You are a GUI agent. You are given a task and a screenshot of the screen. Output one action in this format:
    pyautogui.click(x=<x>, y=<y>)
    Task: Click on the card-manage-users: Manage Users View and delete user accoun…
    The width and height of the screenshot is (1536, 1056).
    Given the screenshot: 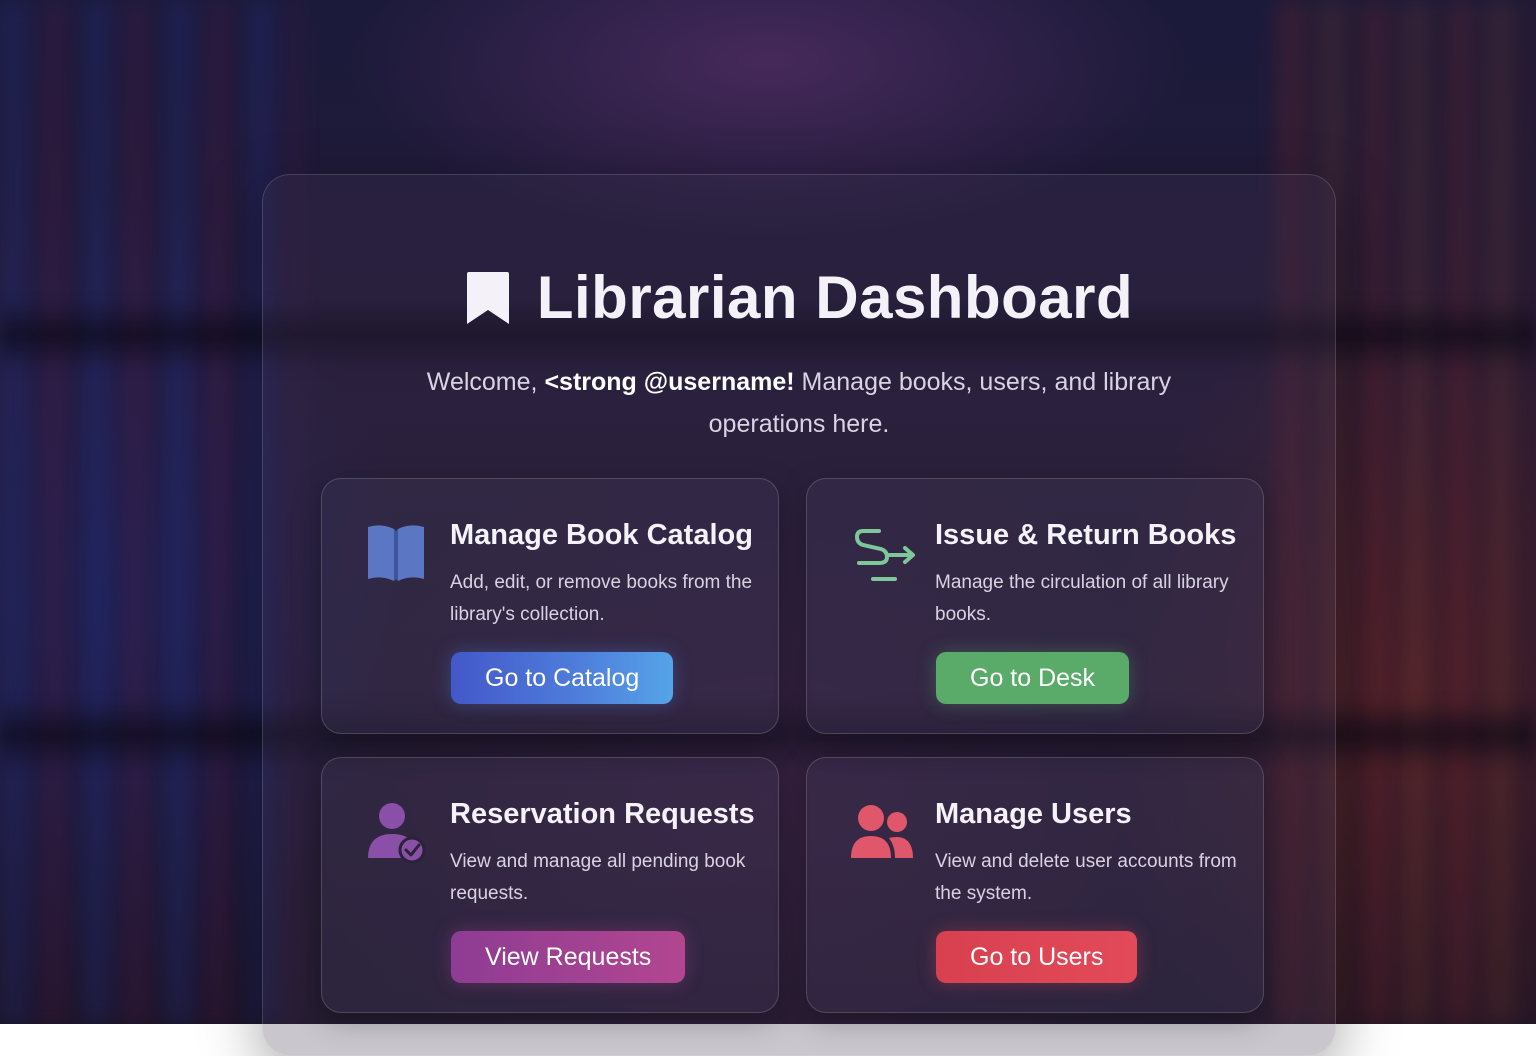 What is the action you would take?
    pyautogui.click(x=1035, y=885)
    